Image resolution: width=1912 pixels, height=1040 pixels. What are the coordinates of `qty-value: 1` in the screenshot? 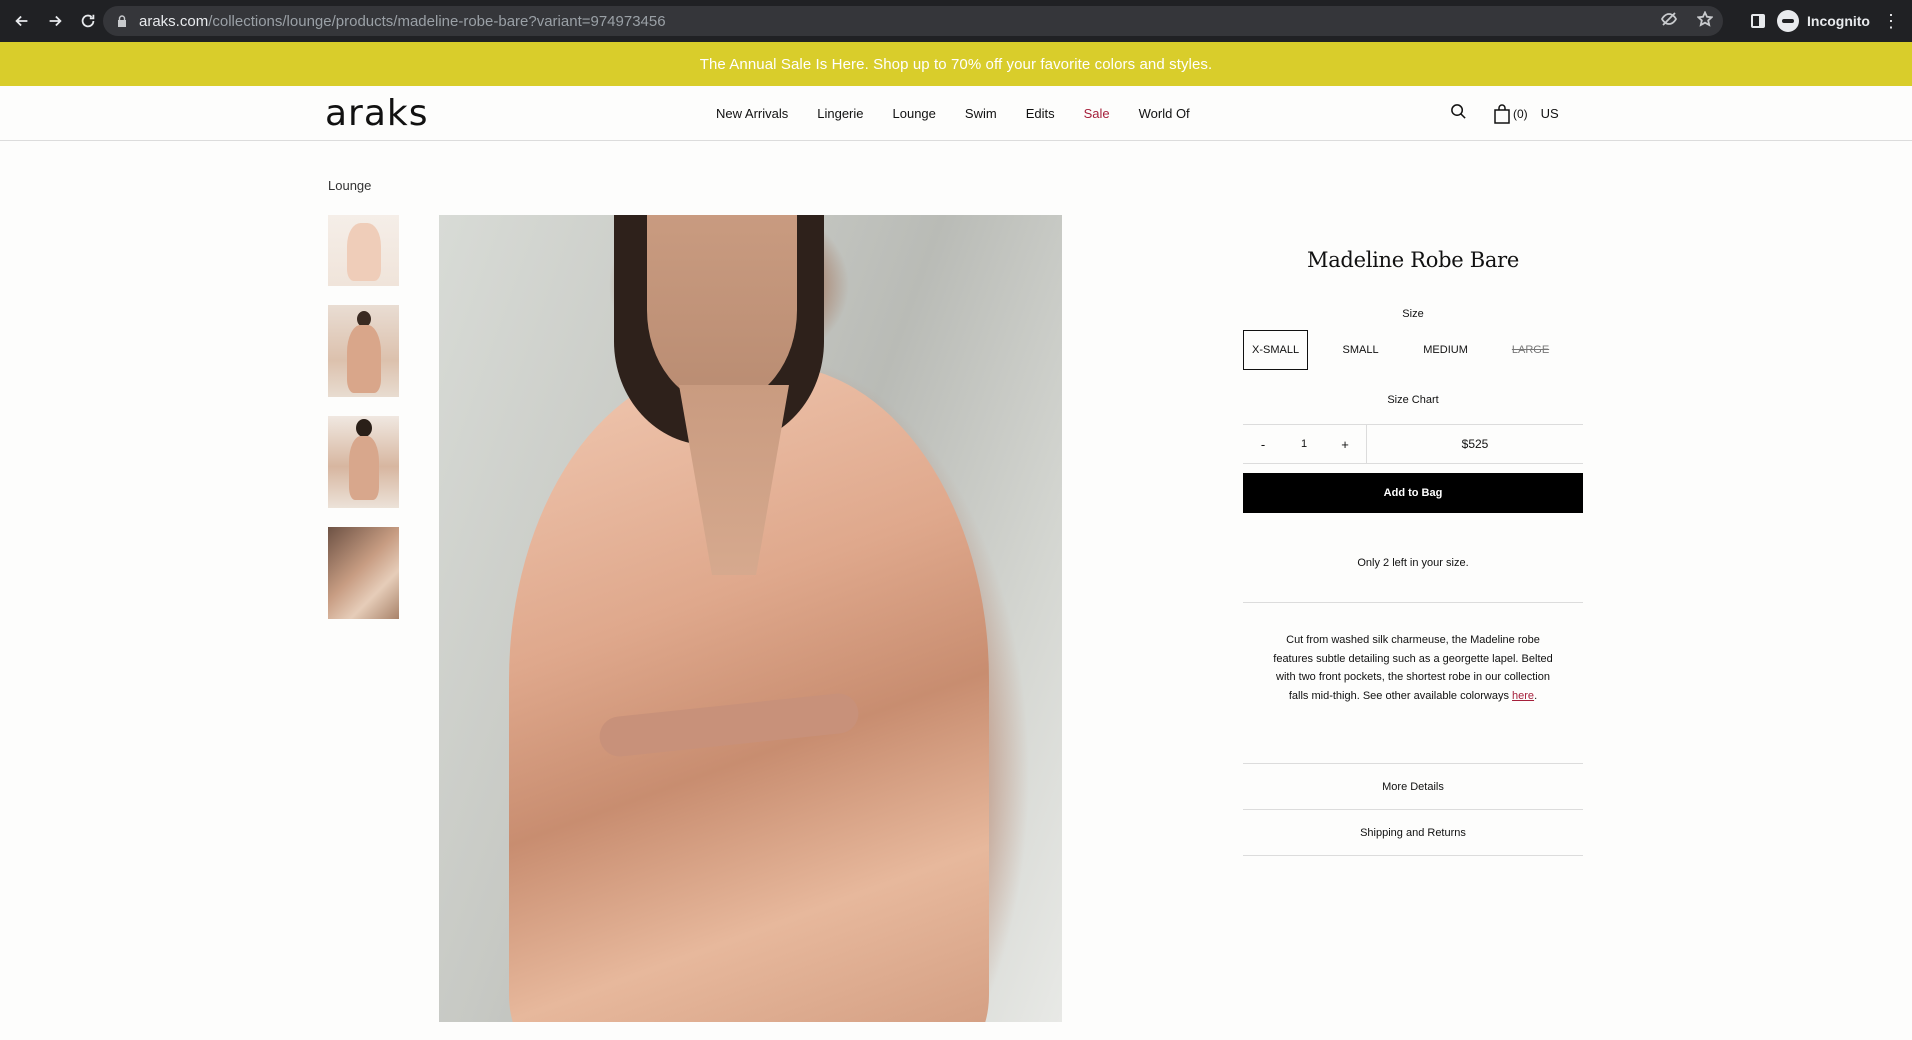 It's located at (1304, 444).